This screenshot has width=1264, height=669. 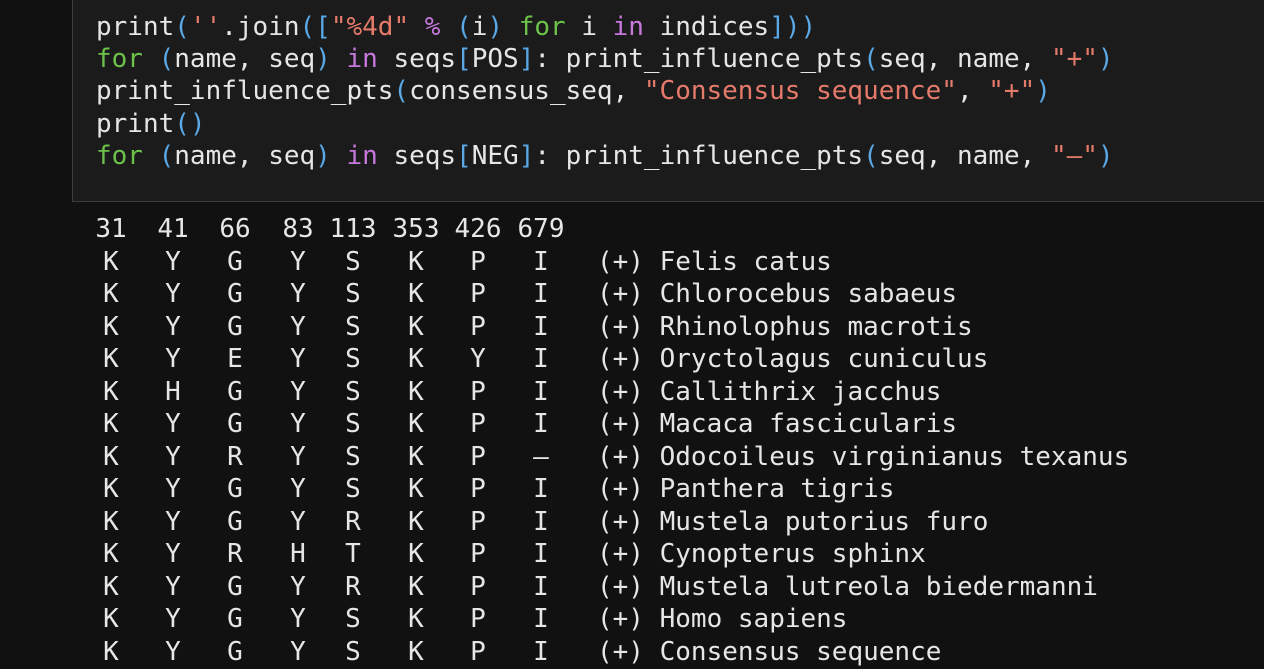 What do you see at coordinates (353, 619) in the screenshot?
I see `residue: S` at bounding box center [353, 619].